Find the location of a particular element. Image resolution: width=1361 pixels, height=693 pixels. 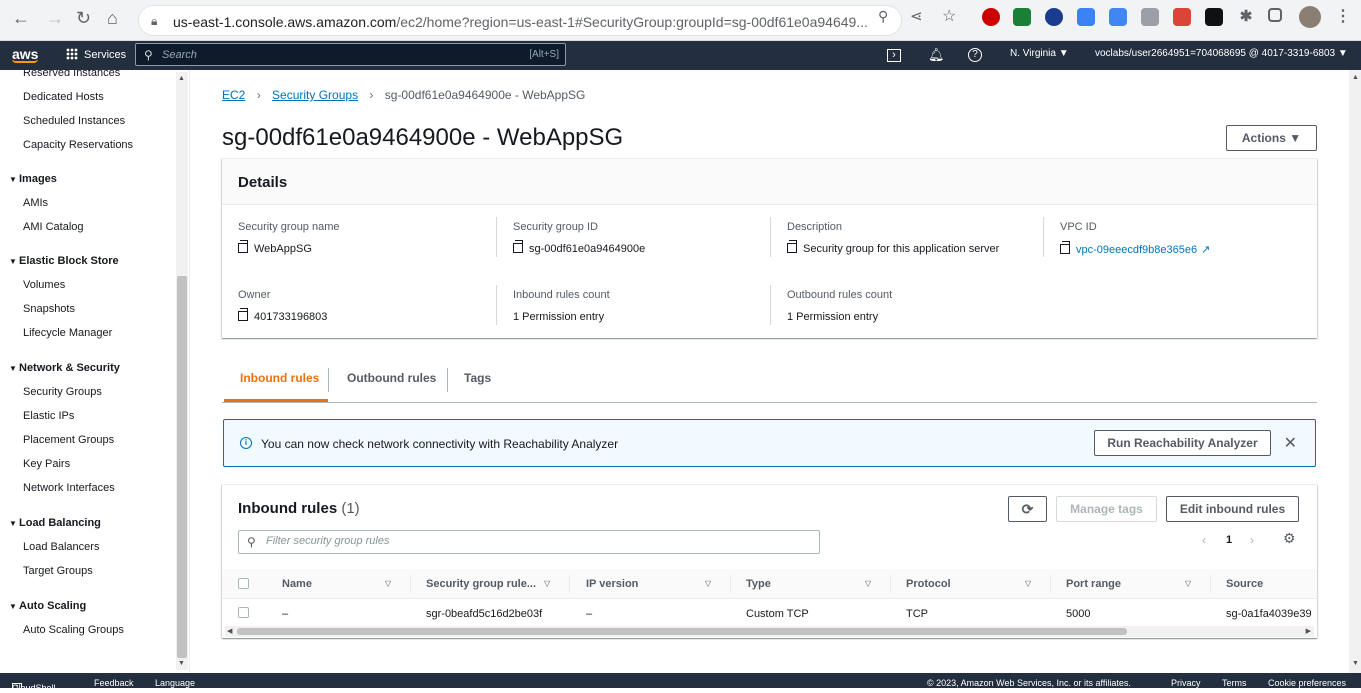

chevron-right-icon: › is located at coordinates (258, 95).